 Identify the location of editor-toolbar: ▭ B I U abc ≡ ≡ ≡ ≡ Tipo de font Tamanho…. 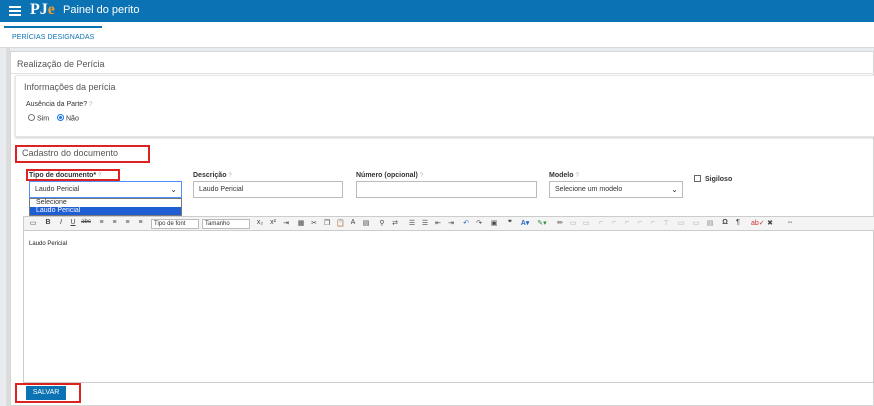
(449, 224).